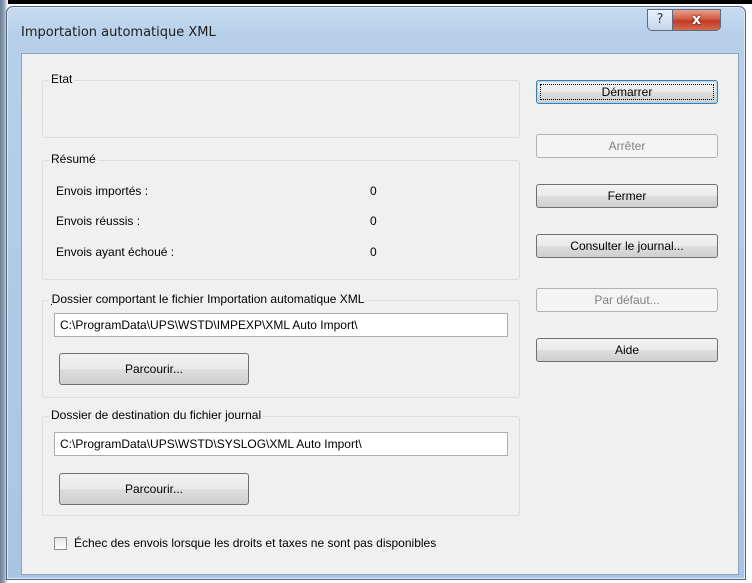 The image size is (752, 583). What do you see at coordinates (281, 105) in the screenshot?
I see `status-group: Etat` at bounding box center [281, 105].